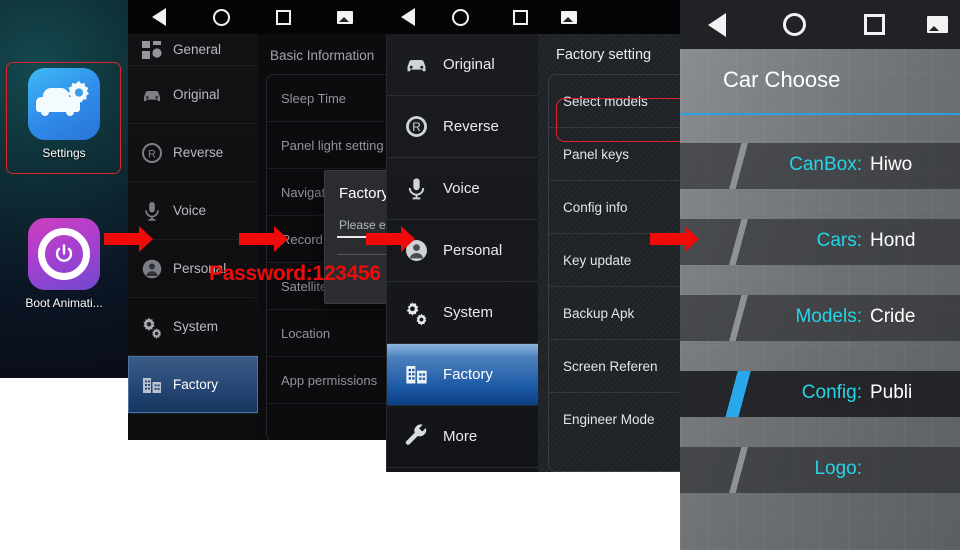  What do you see at coordinates (416, 436) in the screenshot?
I see `wrench-icon` at bounding box center [416, 436].